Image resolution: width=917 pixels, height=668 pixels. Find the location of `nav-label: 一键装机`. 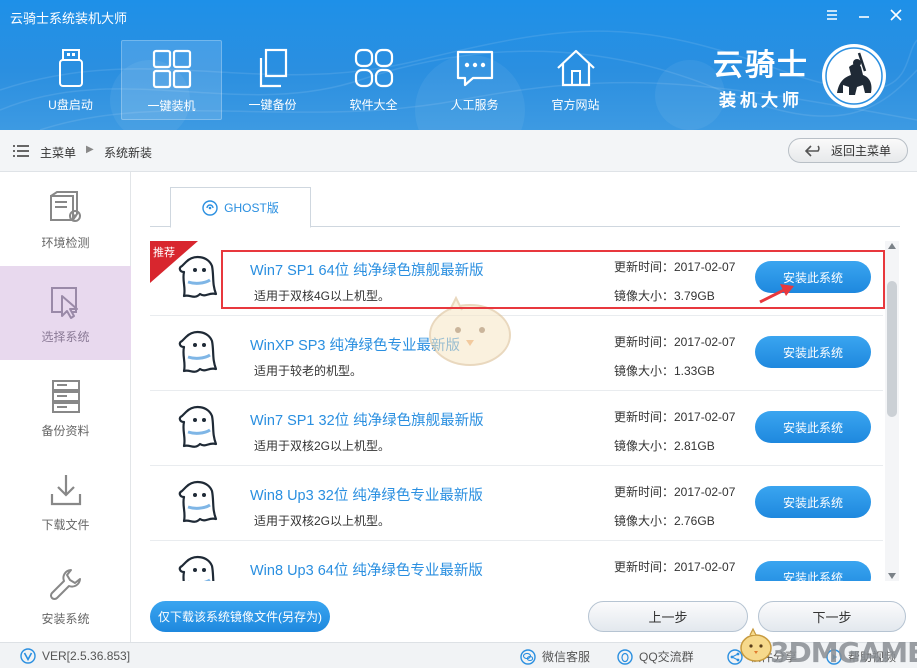

nav-label: 一键装机 is located at coordinates (171, 106).